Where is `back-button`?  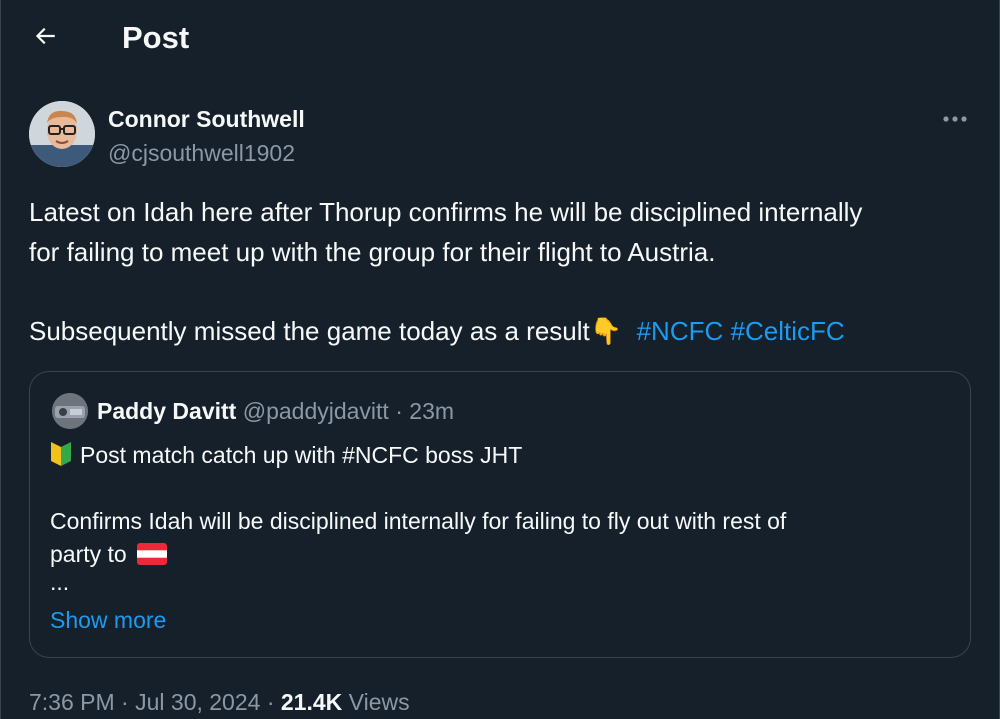 back-button is located at coordinates (45, 38).